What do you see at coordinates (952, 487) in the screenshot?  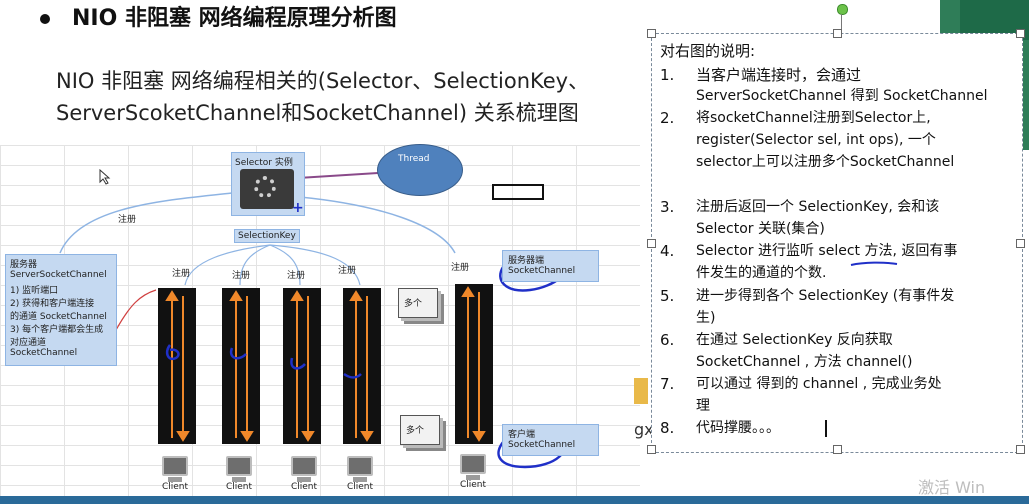 I see `activation-watermark: 激活 Win` at bounding box center [952, 487].